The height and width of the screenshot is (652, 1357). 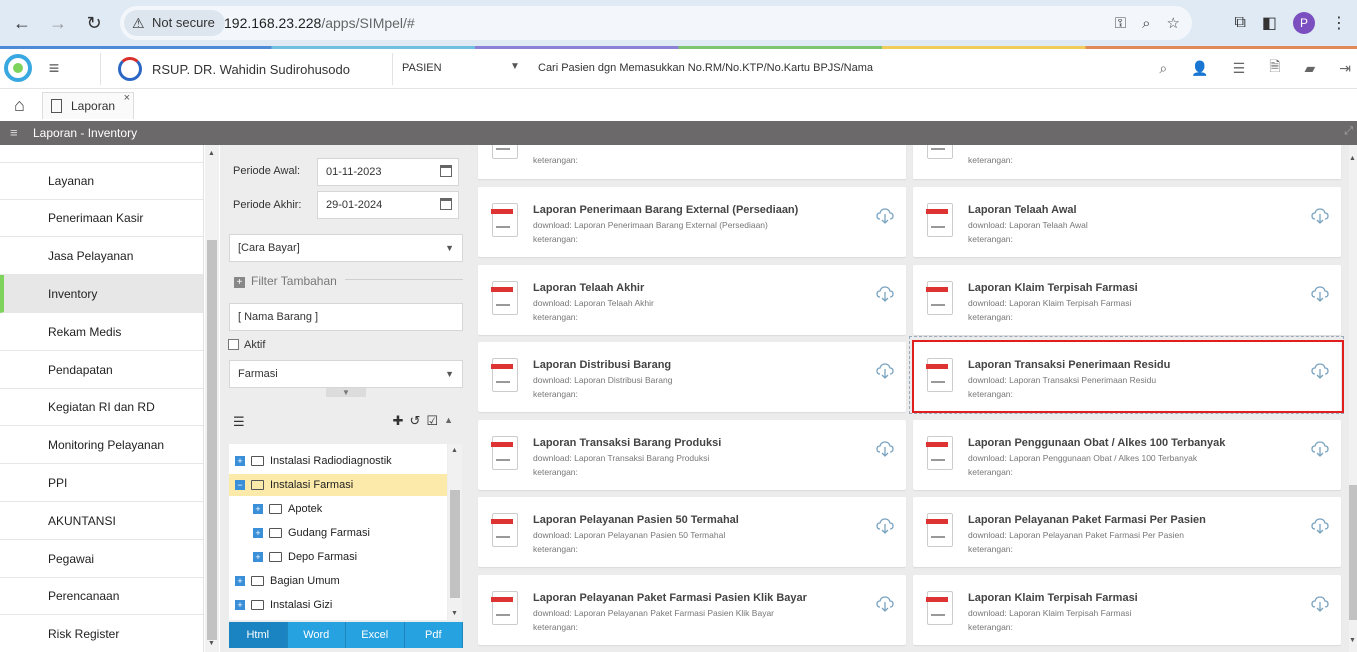 I want to click on sidebar-item-perencanaan: Perencanaan, so click(x=101, y=596).